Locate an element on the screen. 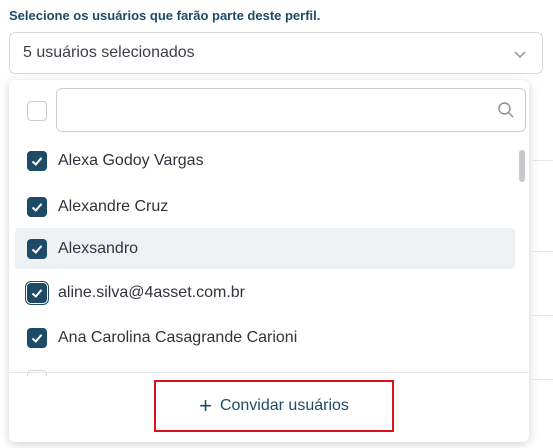 The image size is (553, 448). list-item: Alexa Godoy Vargas is located at coordinates (265, 160).